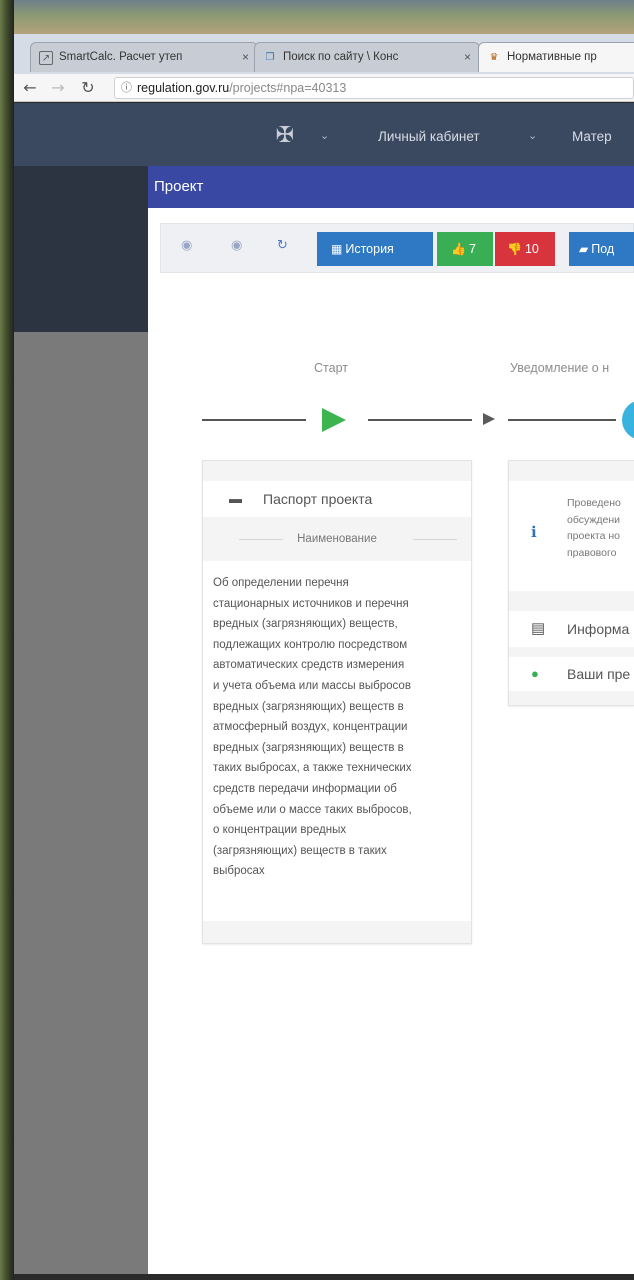 This screenshot has width=634, height=1280. I want to click on your-proposals-link: ● Ваши пре, so click(571, 674).